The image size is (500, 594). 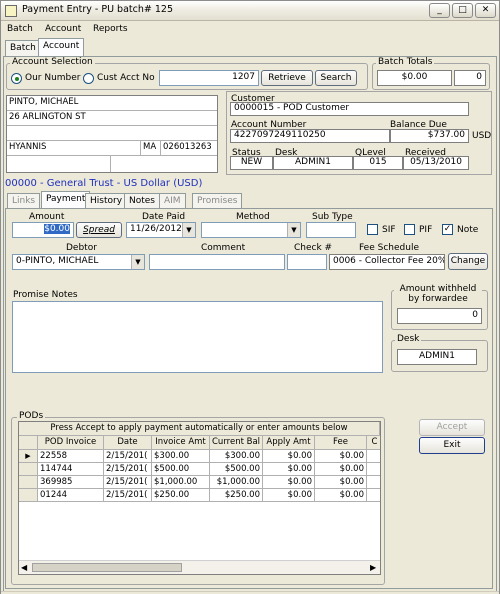 I want to click on tab-history: History, so click(x=106, y=201).